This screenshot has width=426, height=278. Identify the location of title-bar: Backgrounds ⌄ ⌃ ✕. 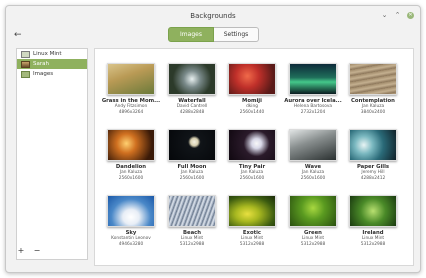
(213, 16).